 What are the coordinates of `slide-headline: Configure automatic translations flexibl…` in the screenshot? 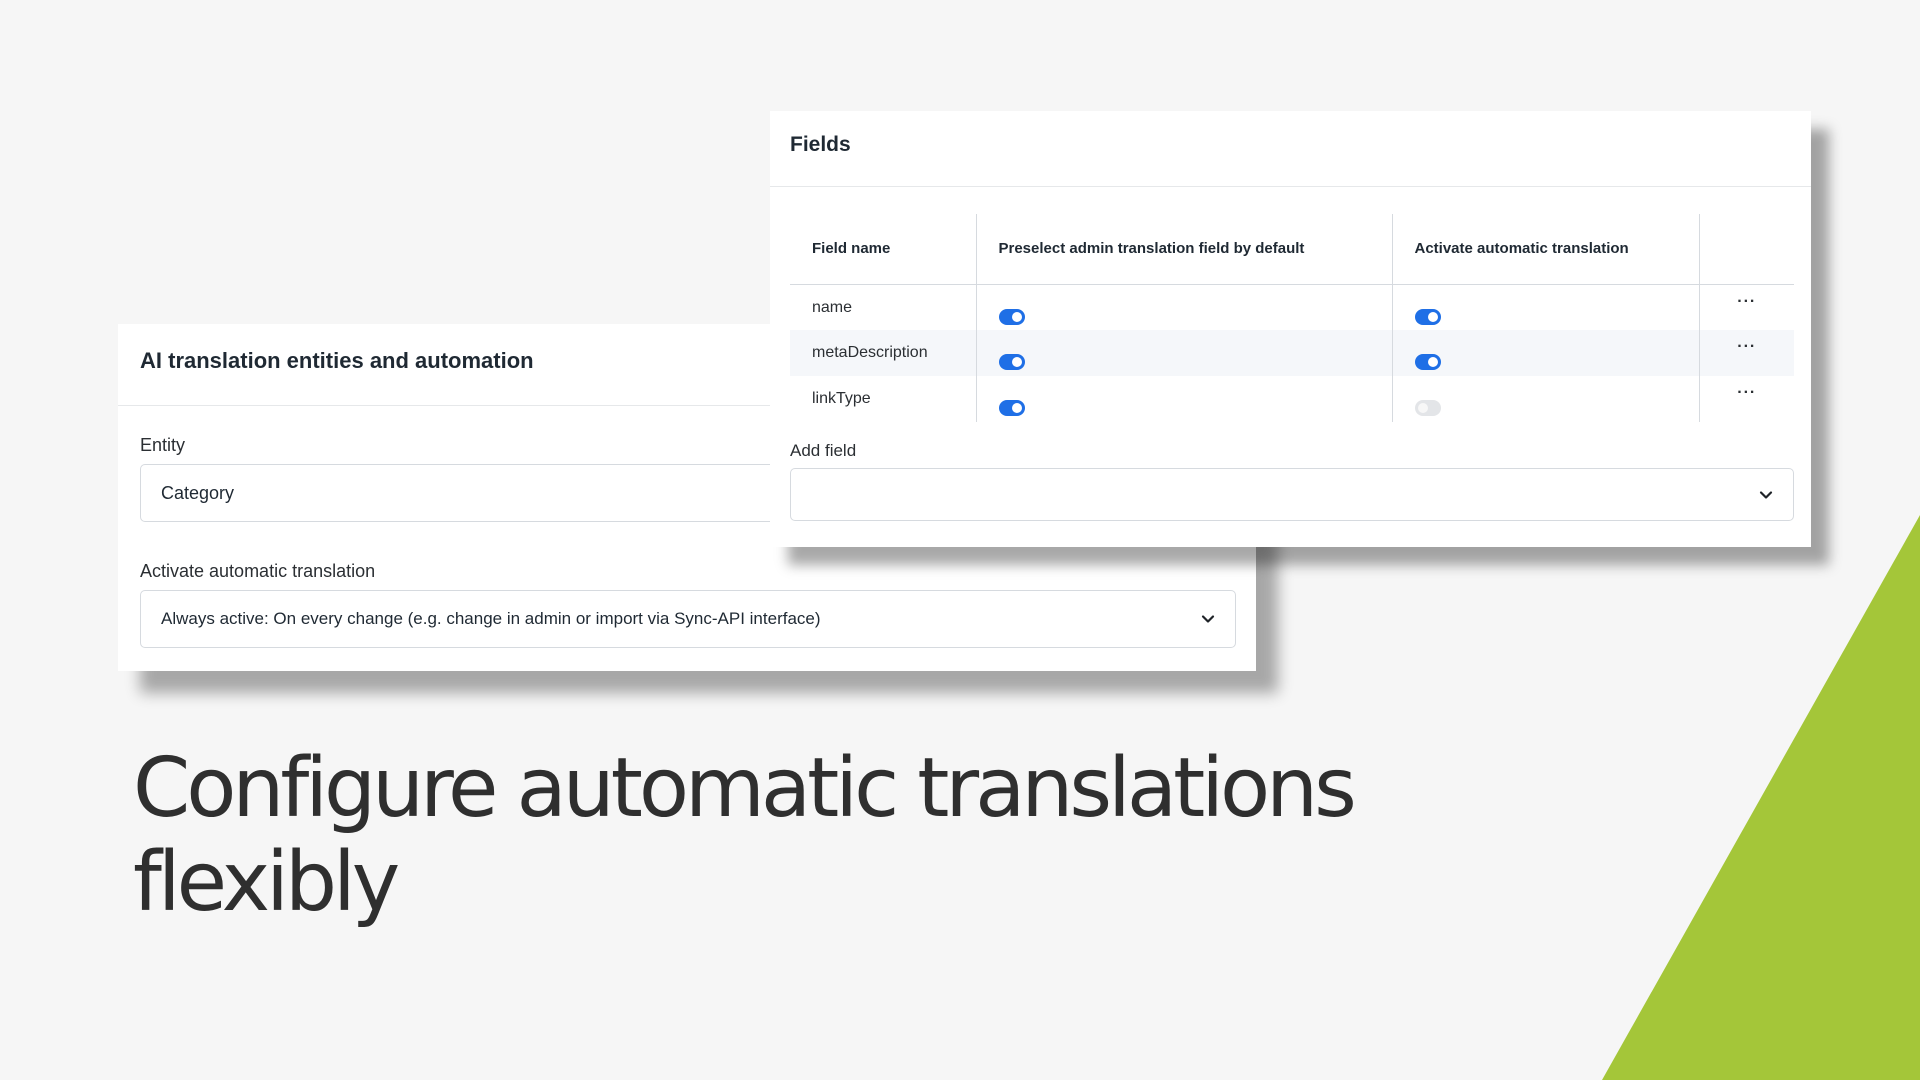 It's located at (783, 836).